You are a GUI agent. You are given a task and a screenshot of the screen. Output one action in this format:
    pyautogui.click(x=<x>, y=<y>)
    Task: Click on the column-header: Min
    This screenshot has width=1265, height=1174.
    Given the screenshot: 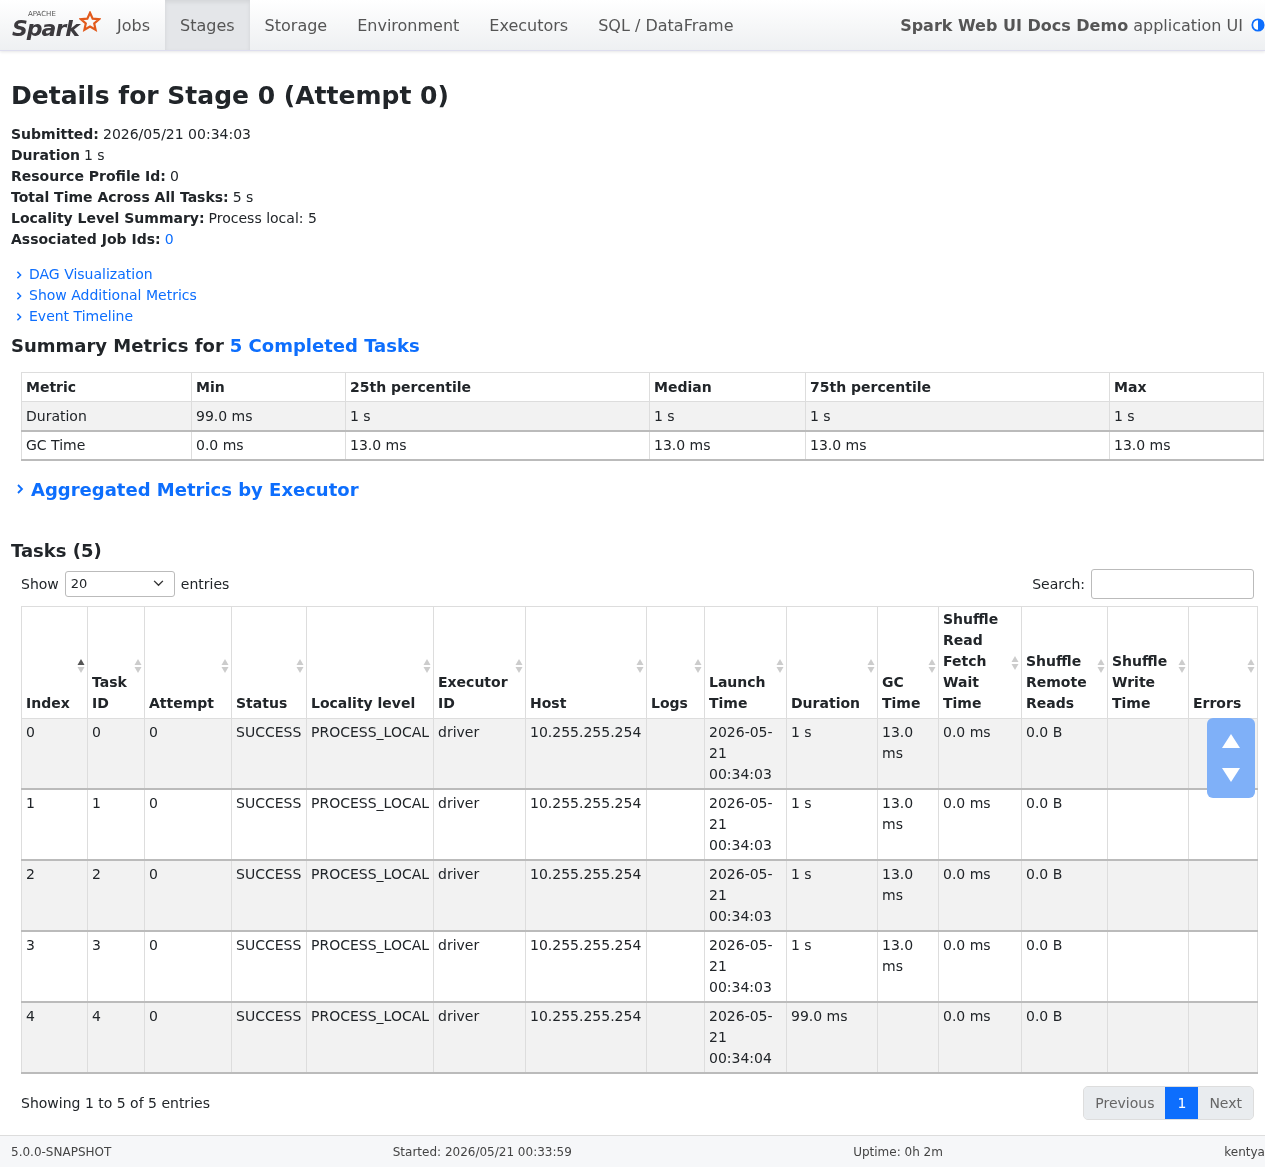 What is the action you would take?
    pyautogui.click(x=268, y=387)
    